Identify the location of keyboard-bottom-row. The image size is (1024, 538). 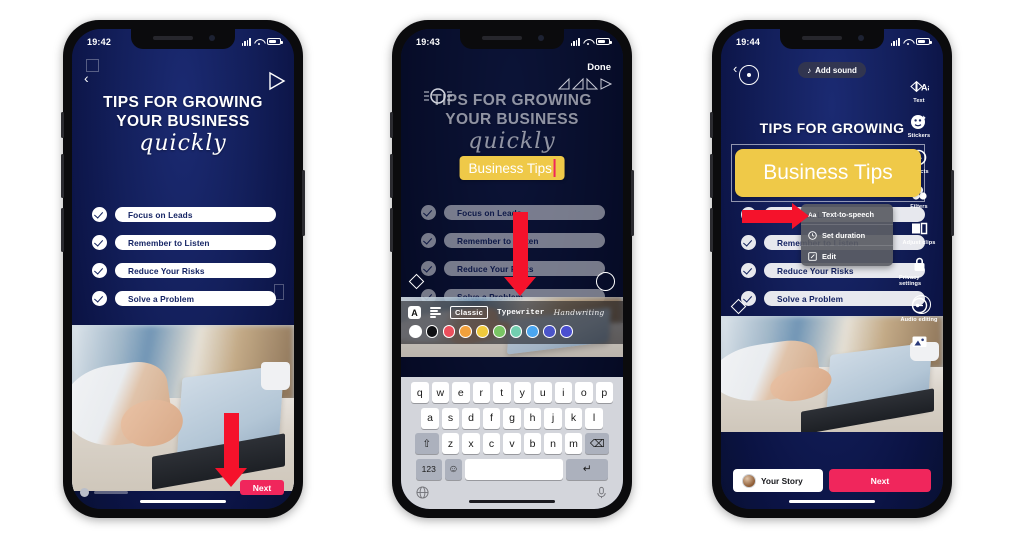
(512, 495).